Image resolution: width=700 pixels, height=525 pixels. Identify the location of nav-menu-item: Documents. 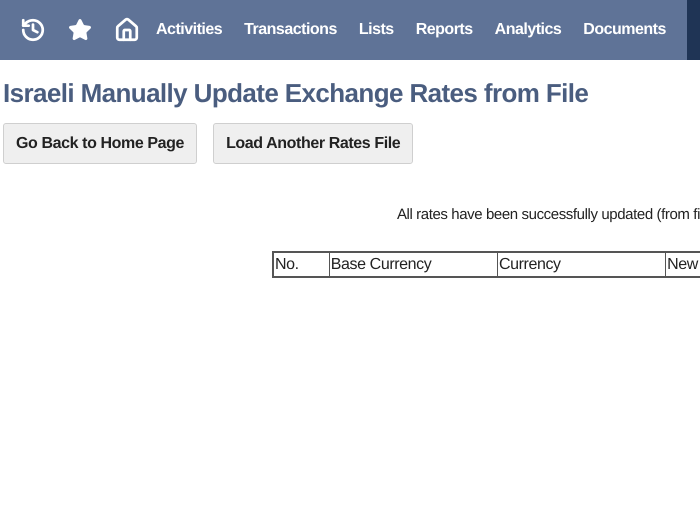
(624, 30).